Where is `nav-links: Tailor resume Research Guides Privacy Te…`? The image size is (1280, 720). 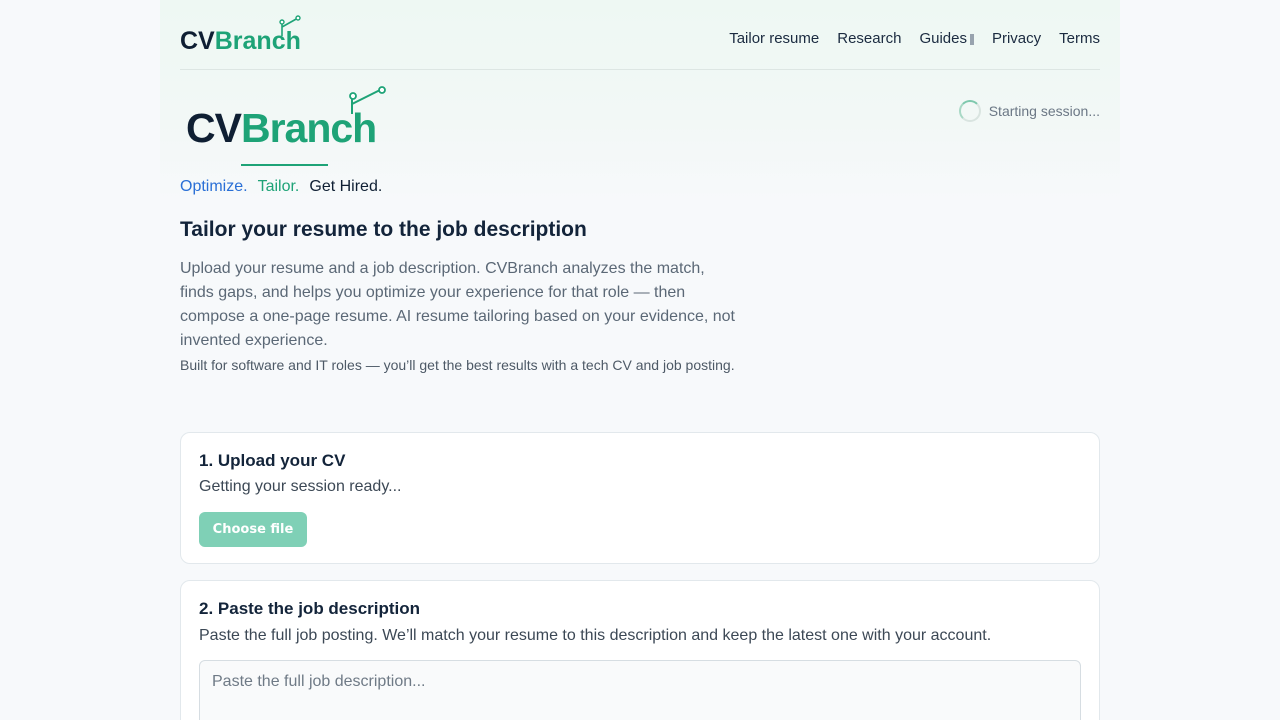 nav-links: Tailor resume Research Guides Privacy Te… is located at coordinates (914, 38).